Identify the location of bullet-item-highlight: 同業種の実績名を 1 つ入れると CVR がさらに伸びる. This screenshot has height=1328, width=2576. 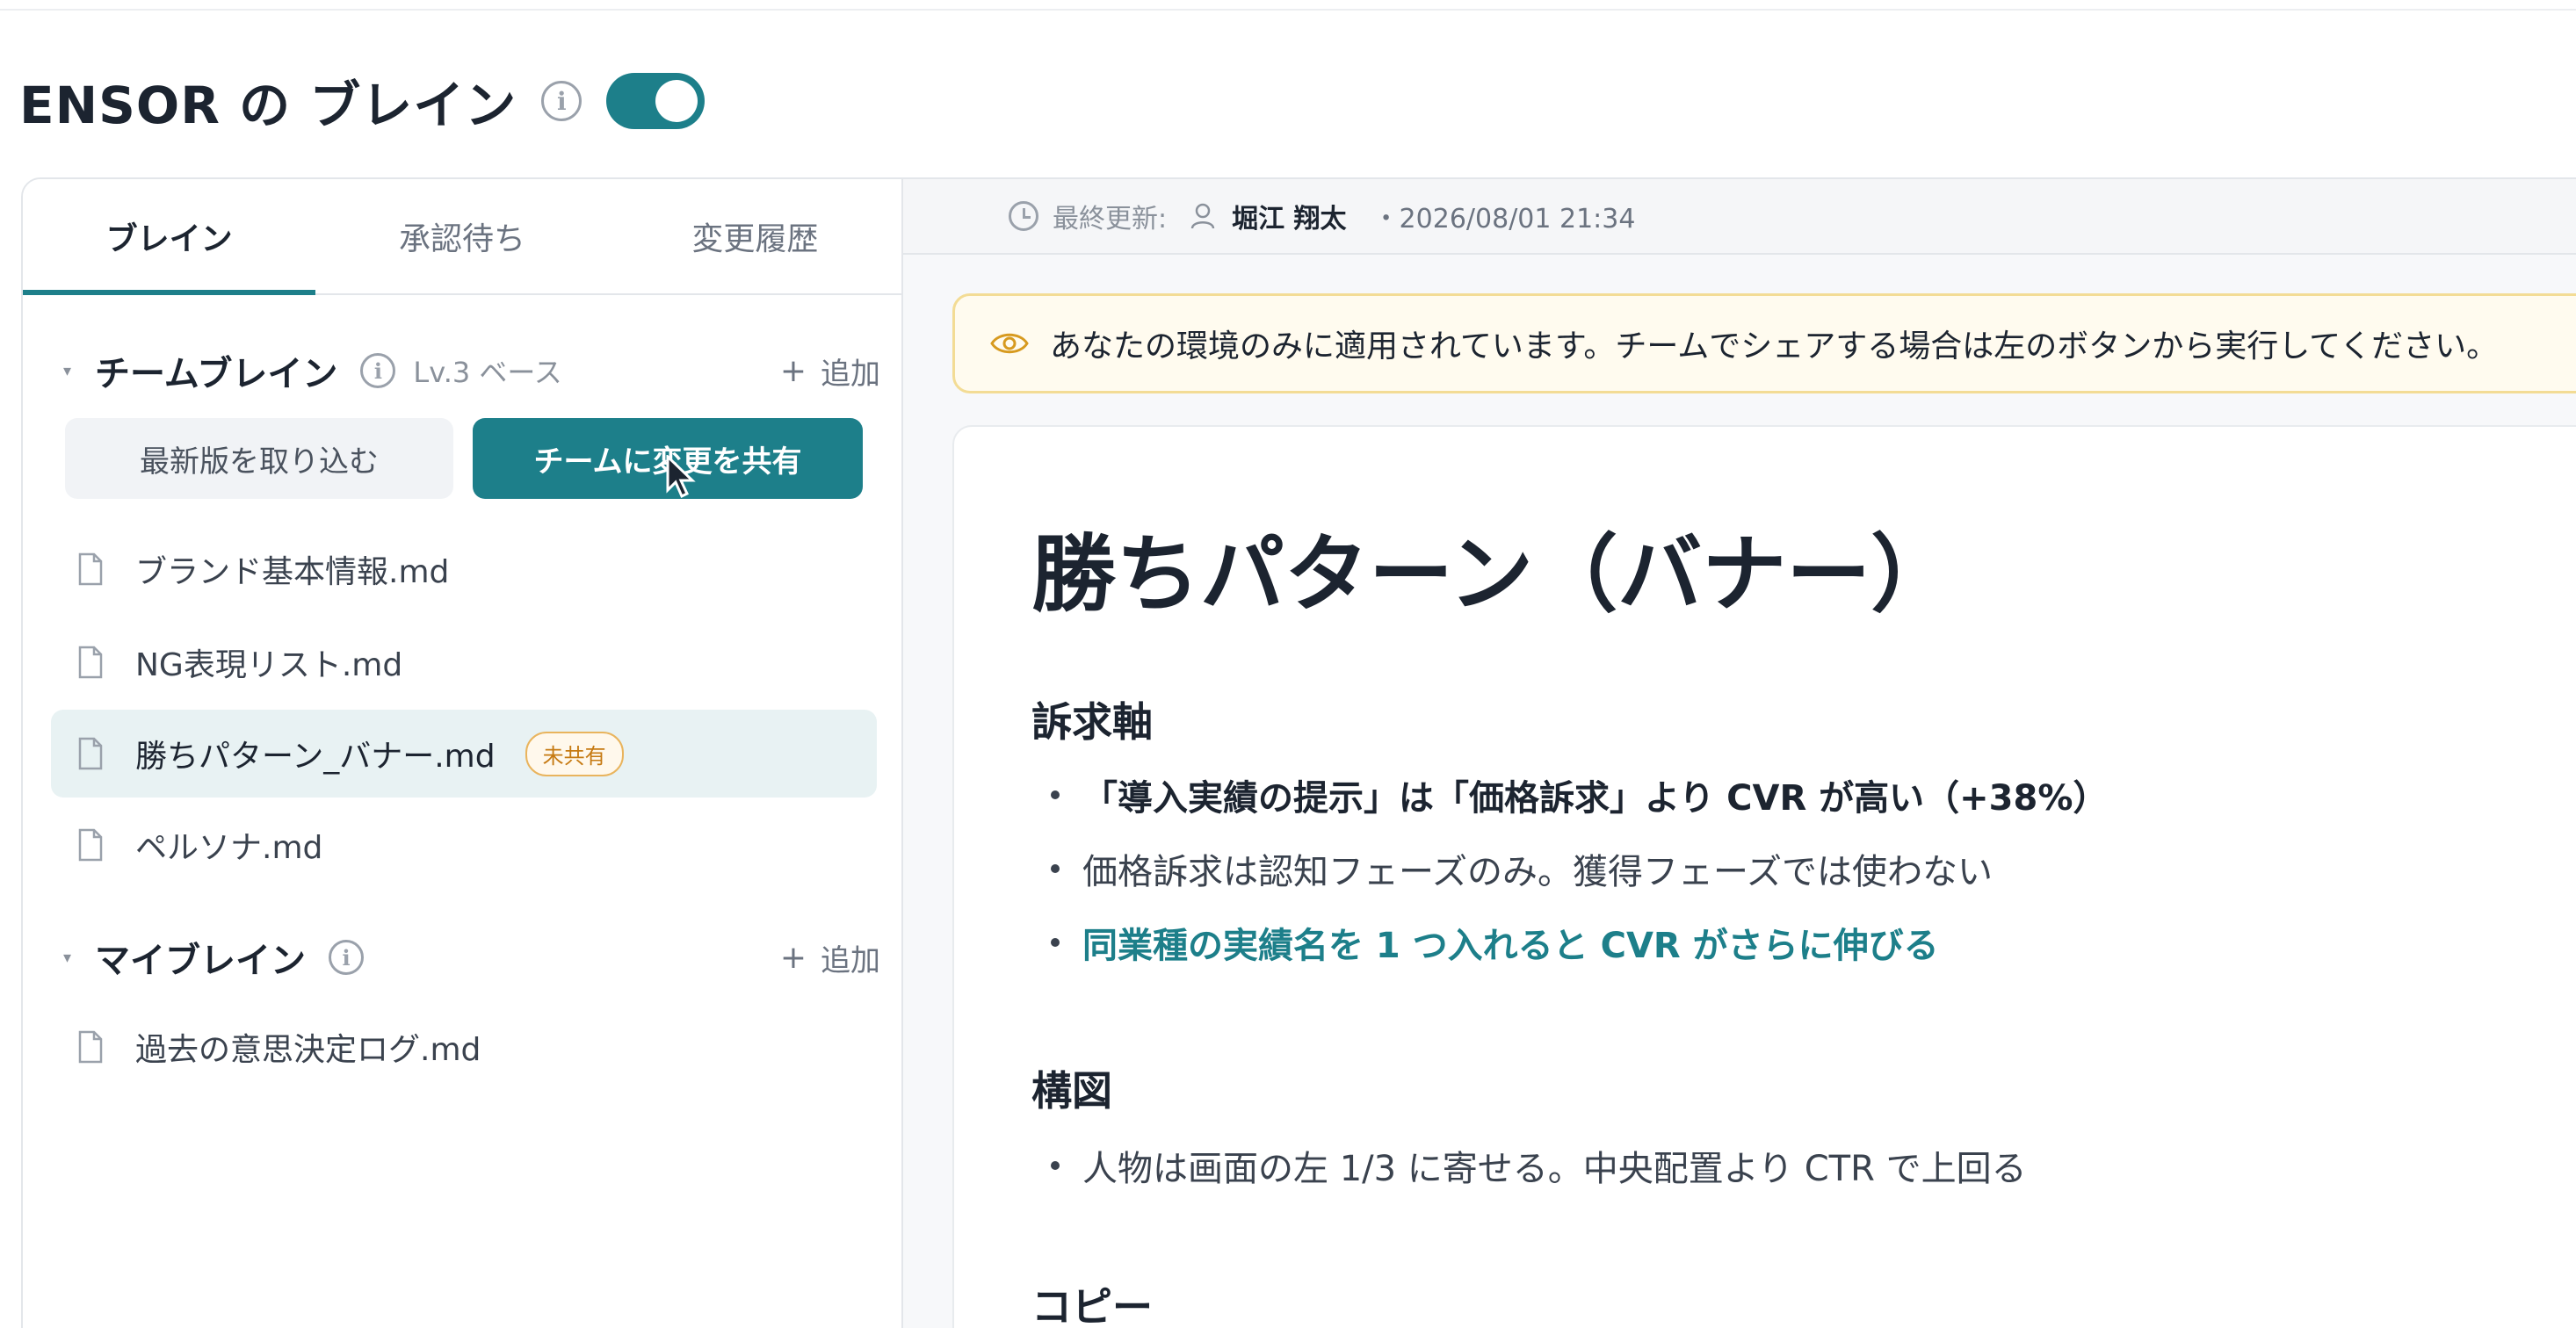
(1495, 942).